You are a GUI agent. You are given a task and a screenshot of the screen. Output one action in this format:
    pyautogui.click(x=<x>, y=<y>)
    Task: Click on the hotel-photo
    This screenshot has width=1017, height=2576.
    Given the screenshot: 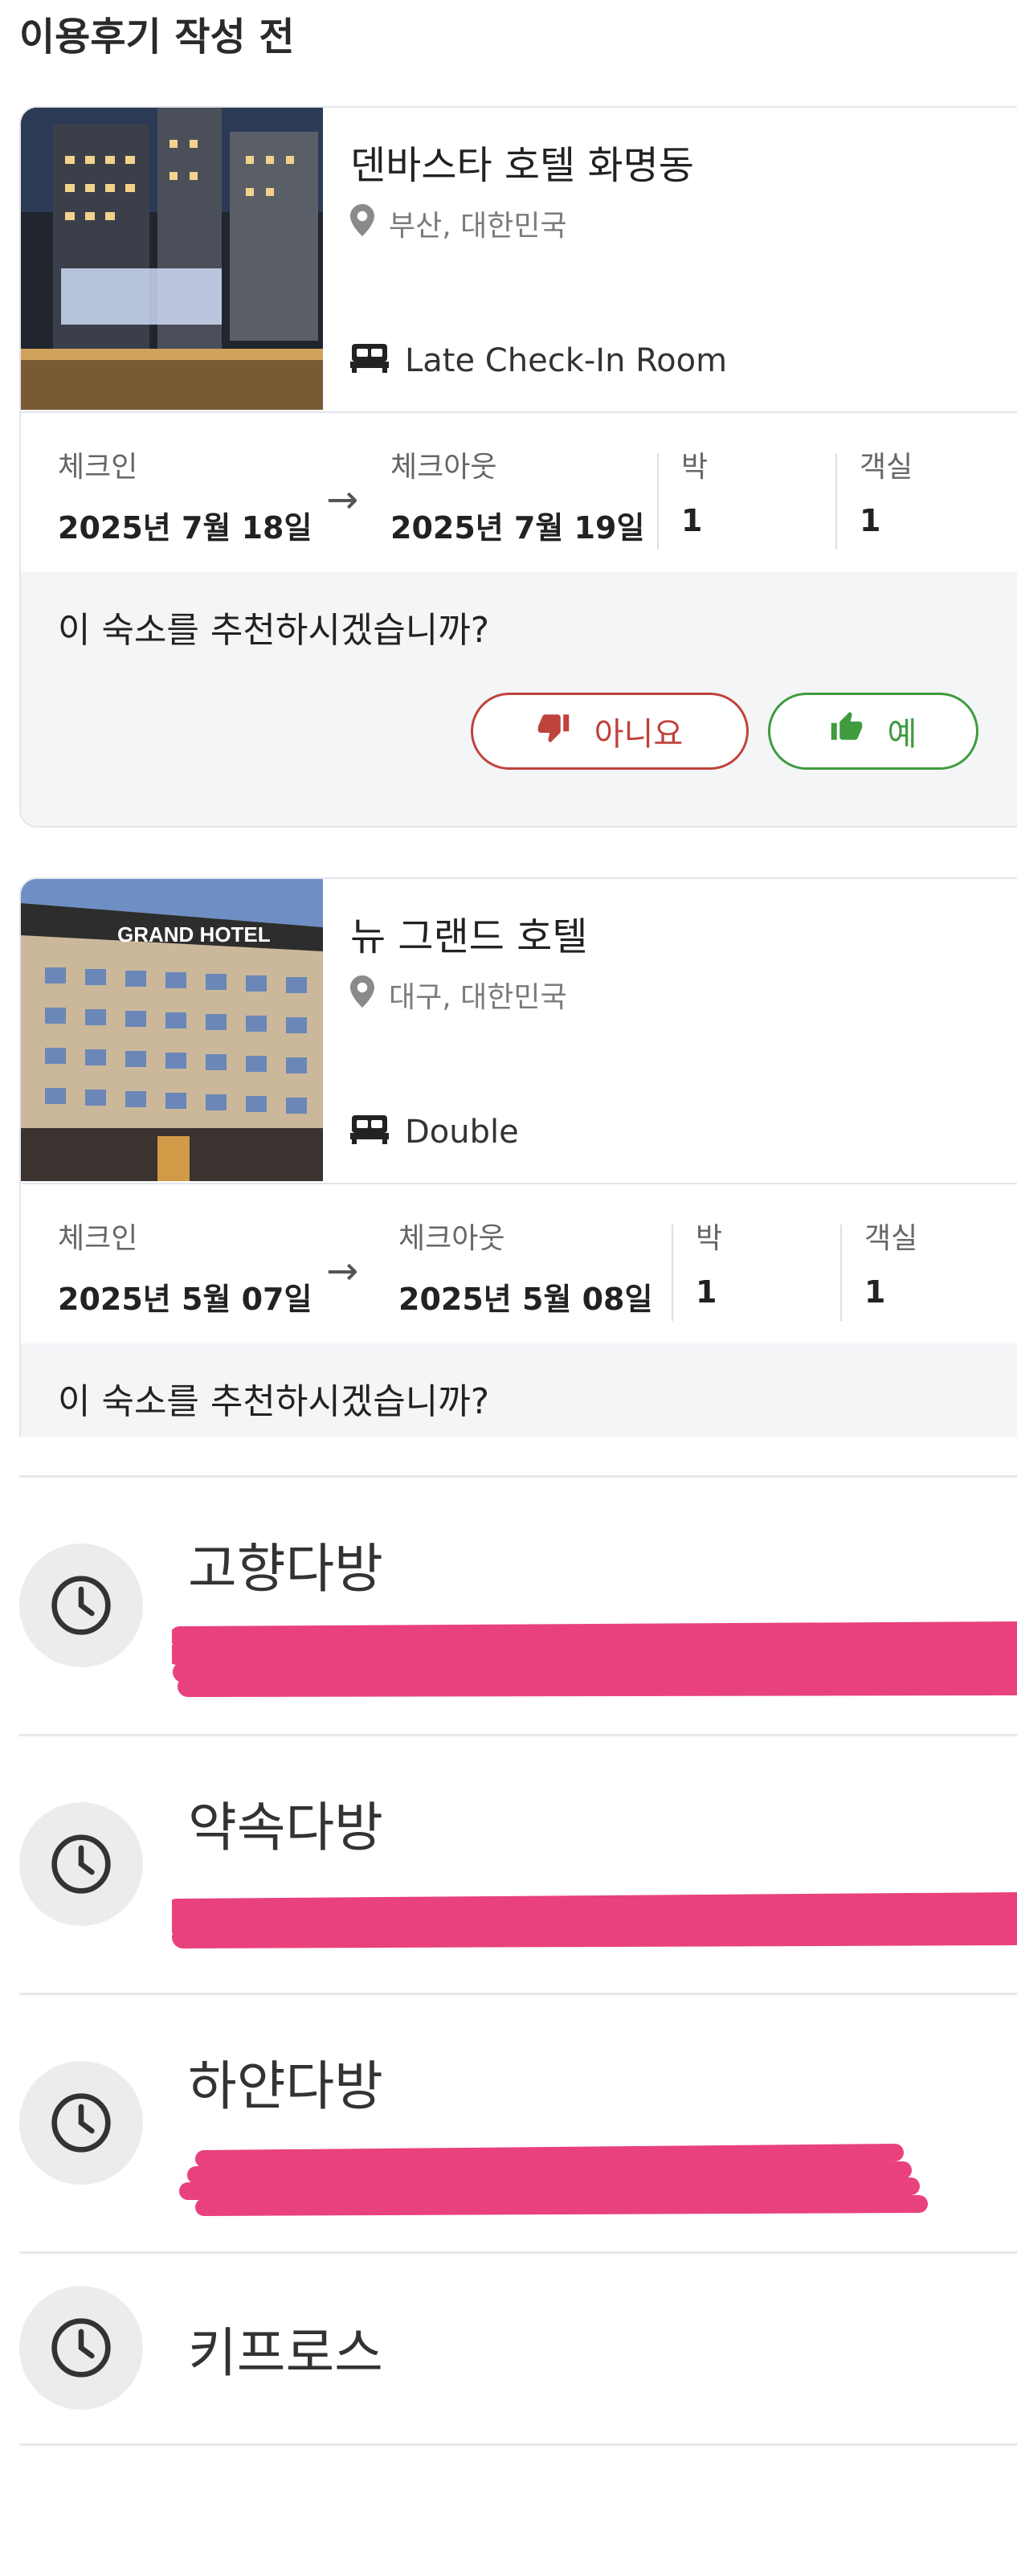 What is the action you would take?
    pyautogui.click(x=172, y=259)
    